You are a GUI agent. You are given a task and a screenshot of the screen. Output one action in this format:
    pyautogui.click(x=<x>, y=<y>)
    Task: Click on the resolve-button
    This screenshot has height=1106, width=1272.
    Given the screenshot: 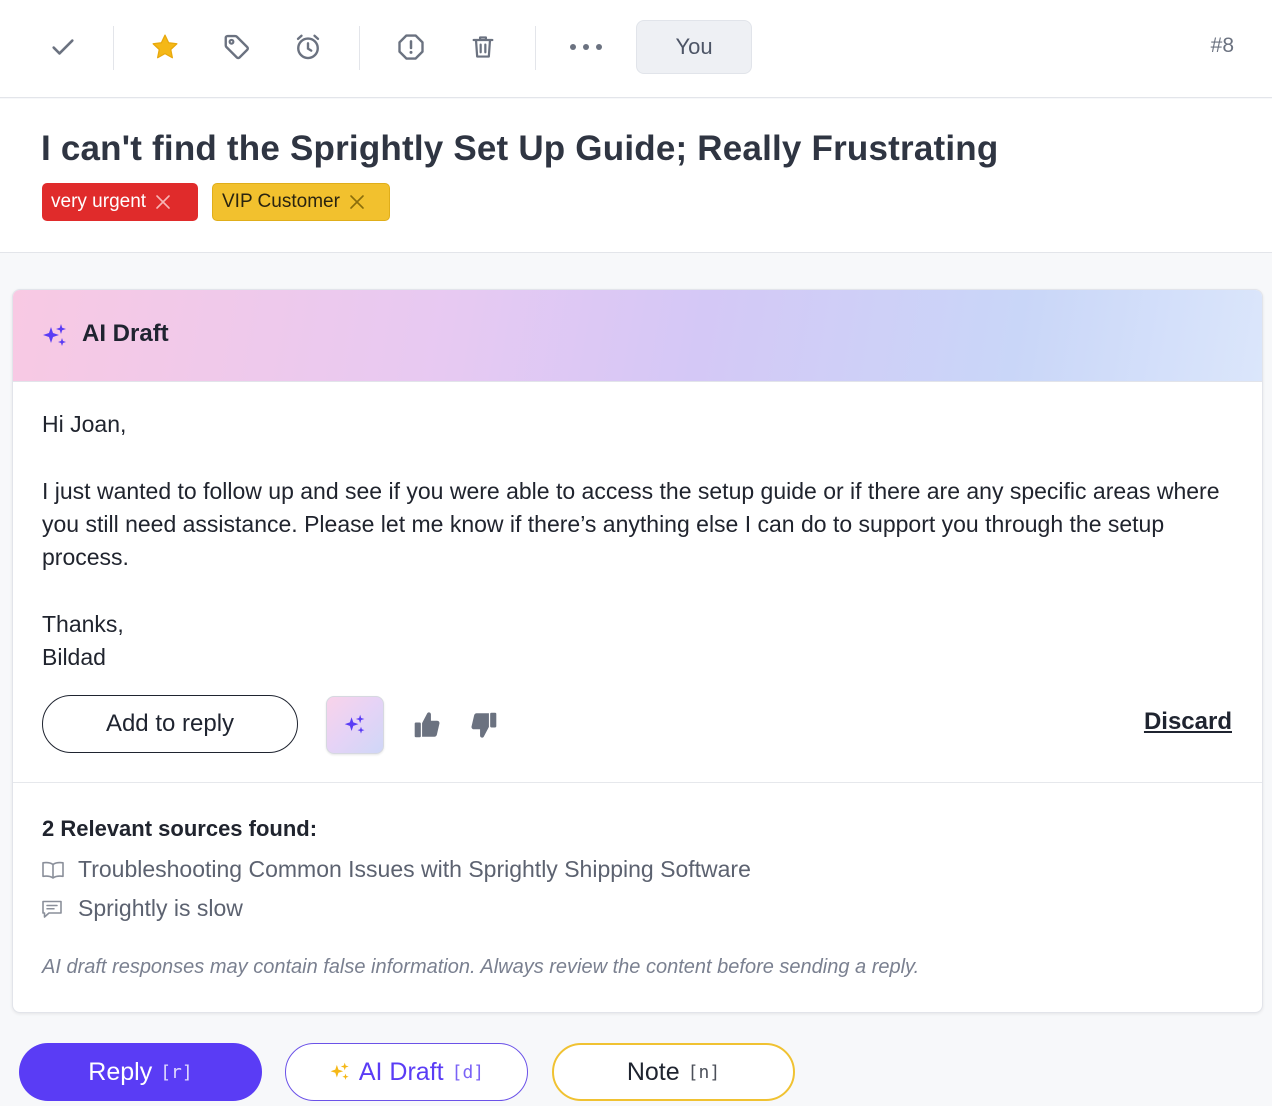 What is the action you would take?
    pyautogui.click(x=63, y=47)
    